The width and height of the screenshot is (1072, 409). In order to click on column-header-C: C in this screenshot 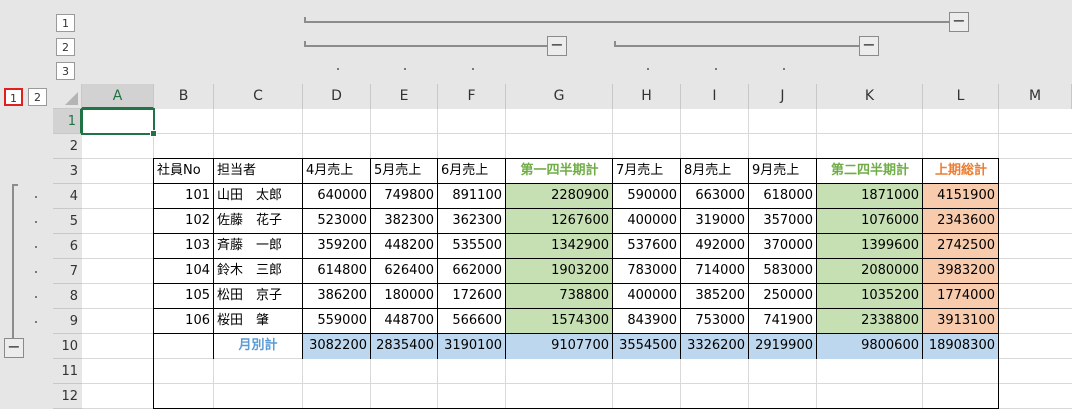, I will do `click(258, 96)`.